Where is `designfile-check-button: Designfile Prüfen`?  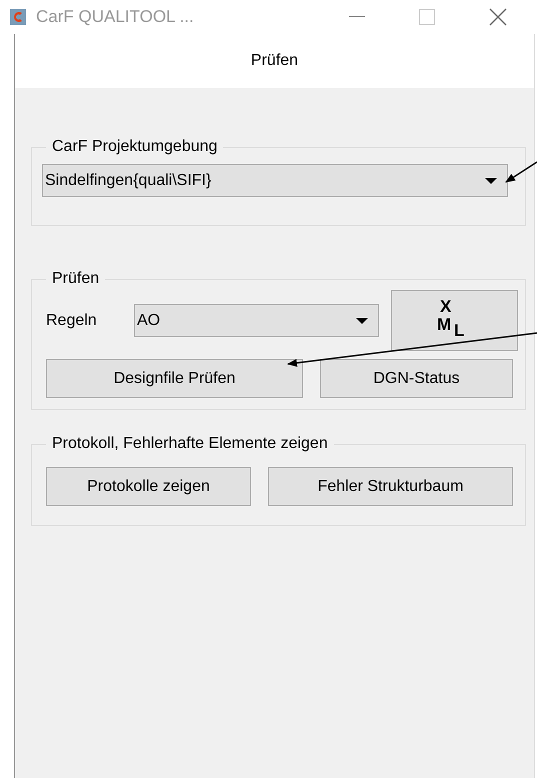 designfile-check-button: Designfile Prüfen is located at coordinates (174, 378).